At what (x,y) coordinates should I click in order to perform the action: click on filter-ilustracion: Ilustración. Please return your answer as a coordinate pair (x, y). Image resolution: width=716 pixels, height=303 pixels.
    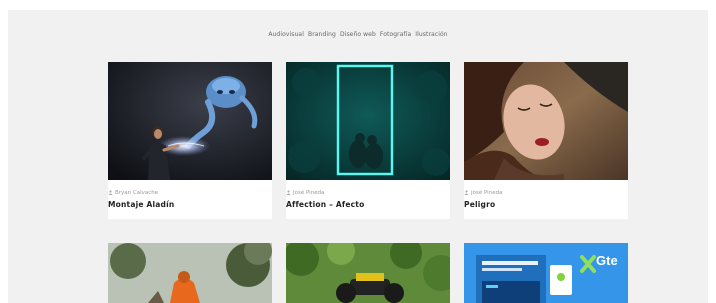
    Looking at the image, I should click on (431, 34).